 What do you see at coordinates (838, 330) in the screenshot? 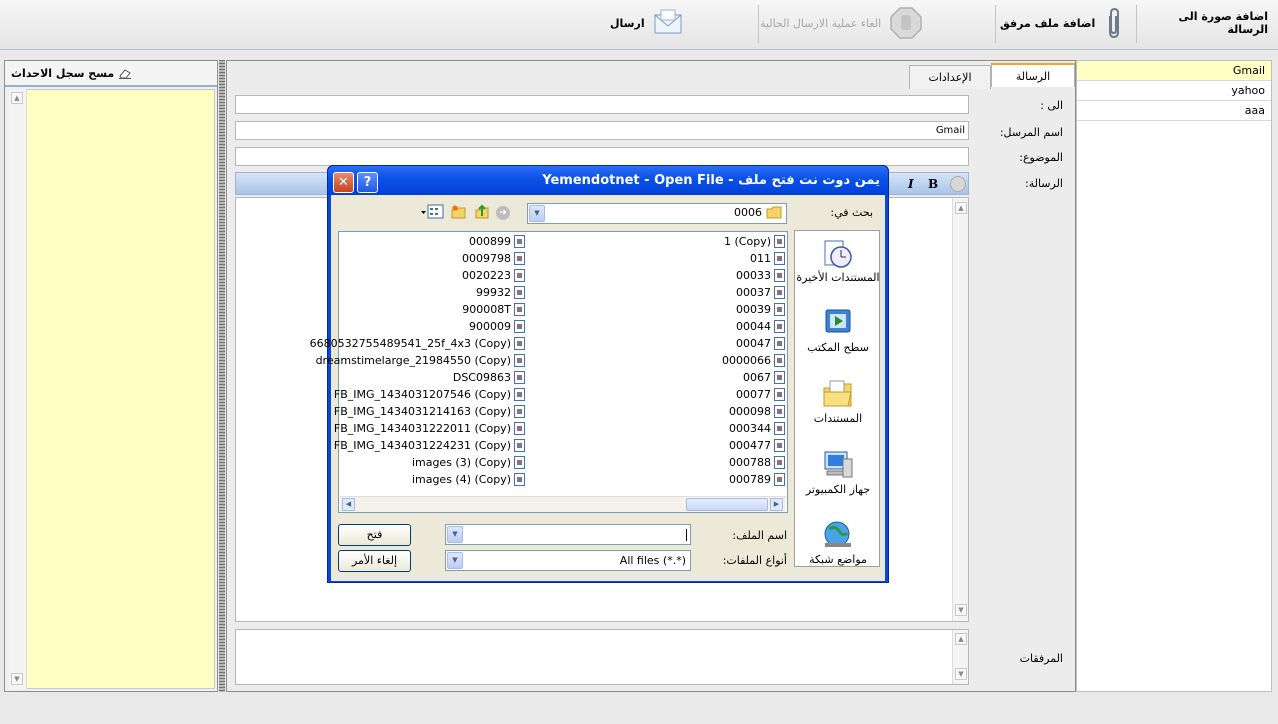
I see `place-desktop: سطح المكتب` at bounding box center [838, 330].